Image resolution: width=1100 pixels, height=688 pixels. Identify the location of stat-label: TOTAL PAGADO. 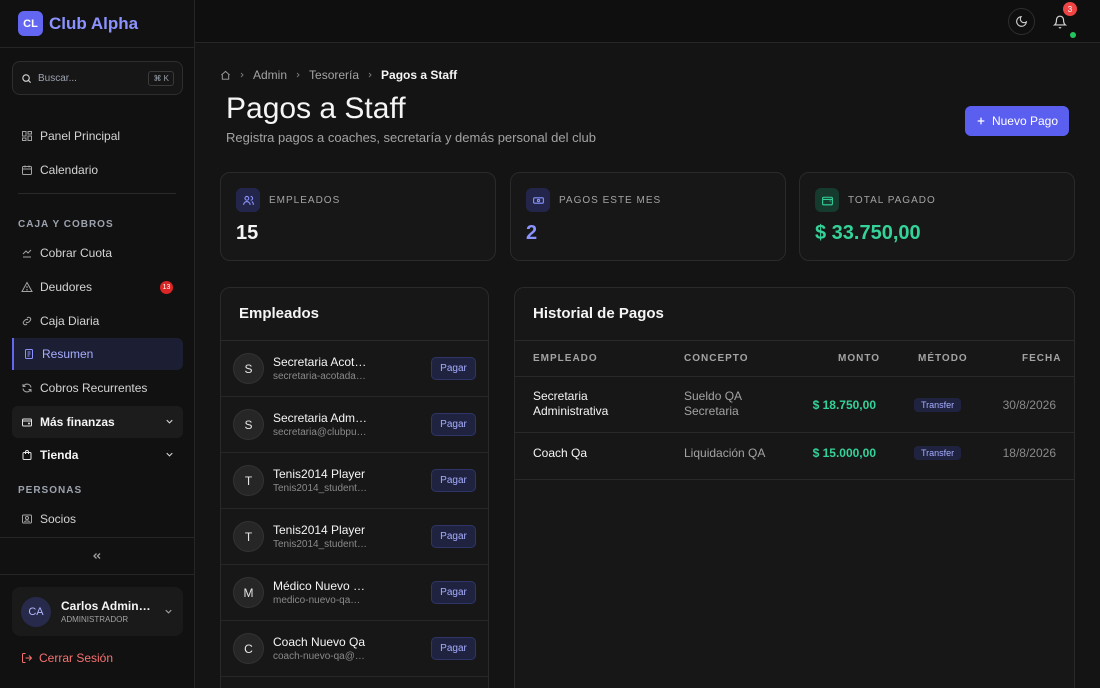
(892, 200).